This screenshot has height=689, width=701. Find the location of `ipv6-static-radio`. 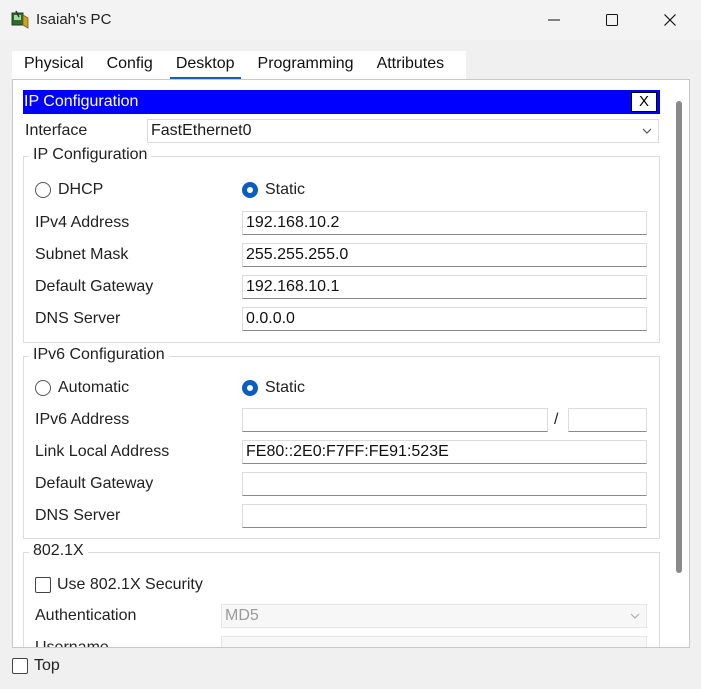

ipv6-static-radio is located at coordinates (250, 388).